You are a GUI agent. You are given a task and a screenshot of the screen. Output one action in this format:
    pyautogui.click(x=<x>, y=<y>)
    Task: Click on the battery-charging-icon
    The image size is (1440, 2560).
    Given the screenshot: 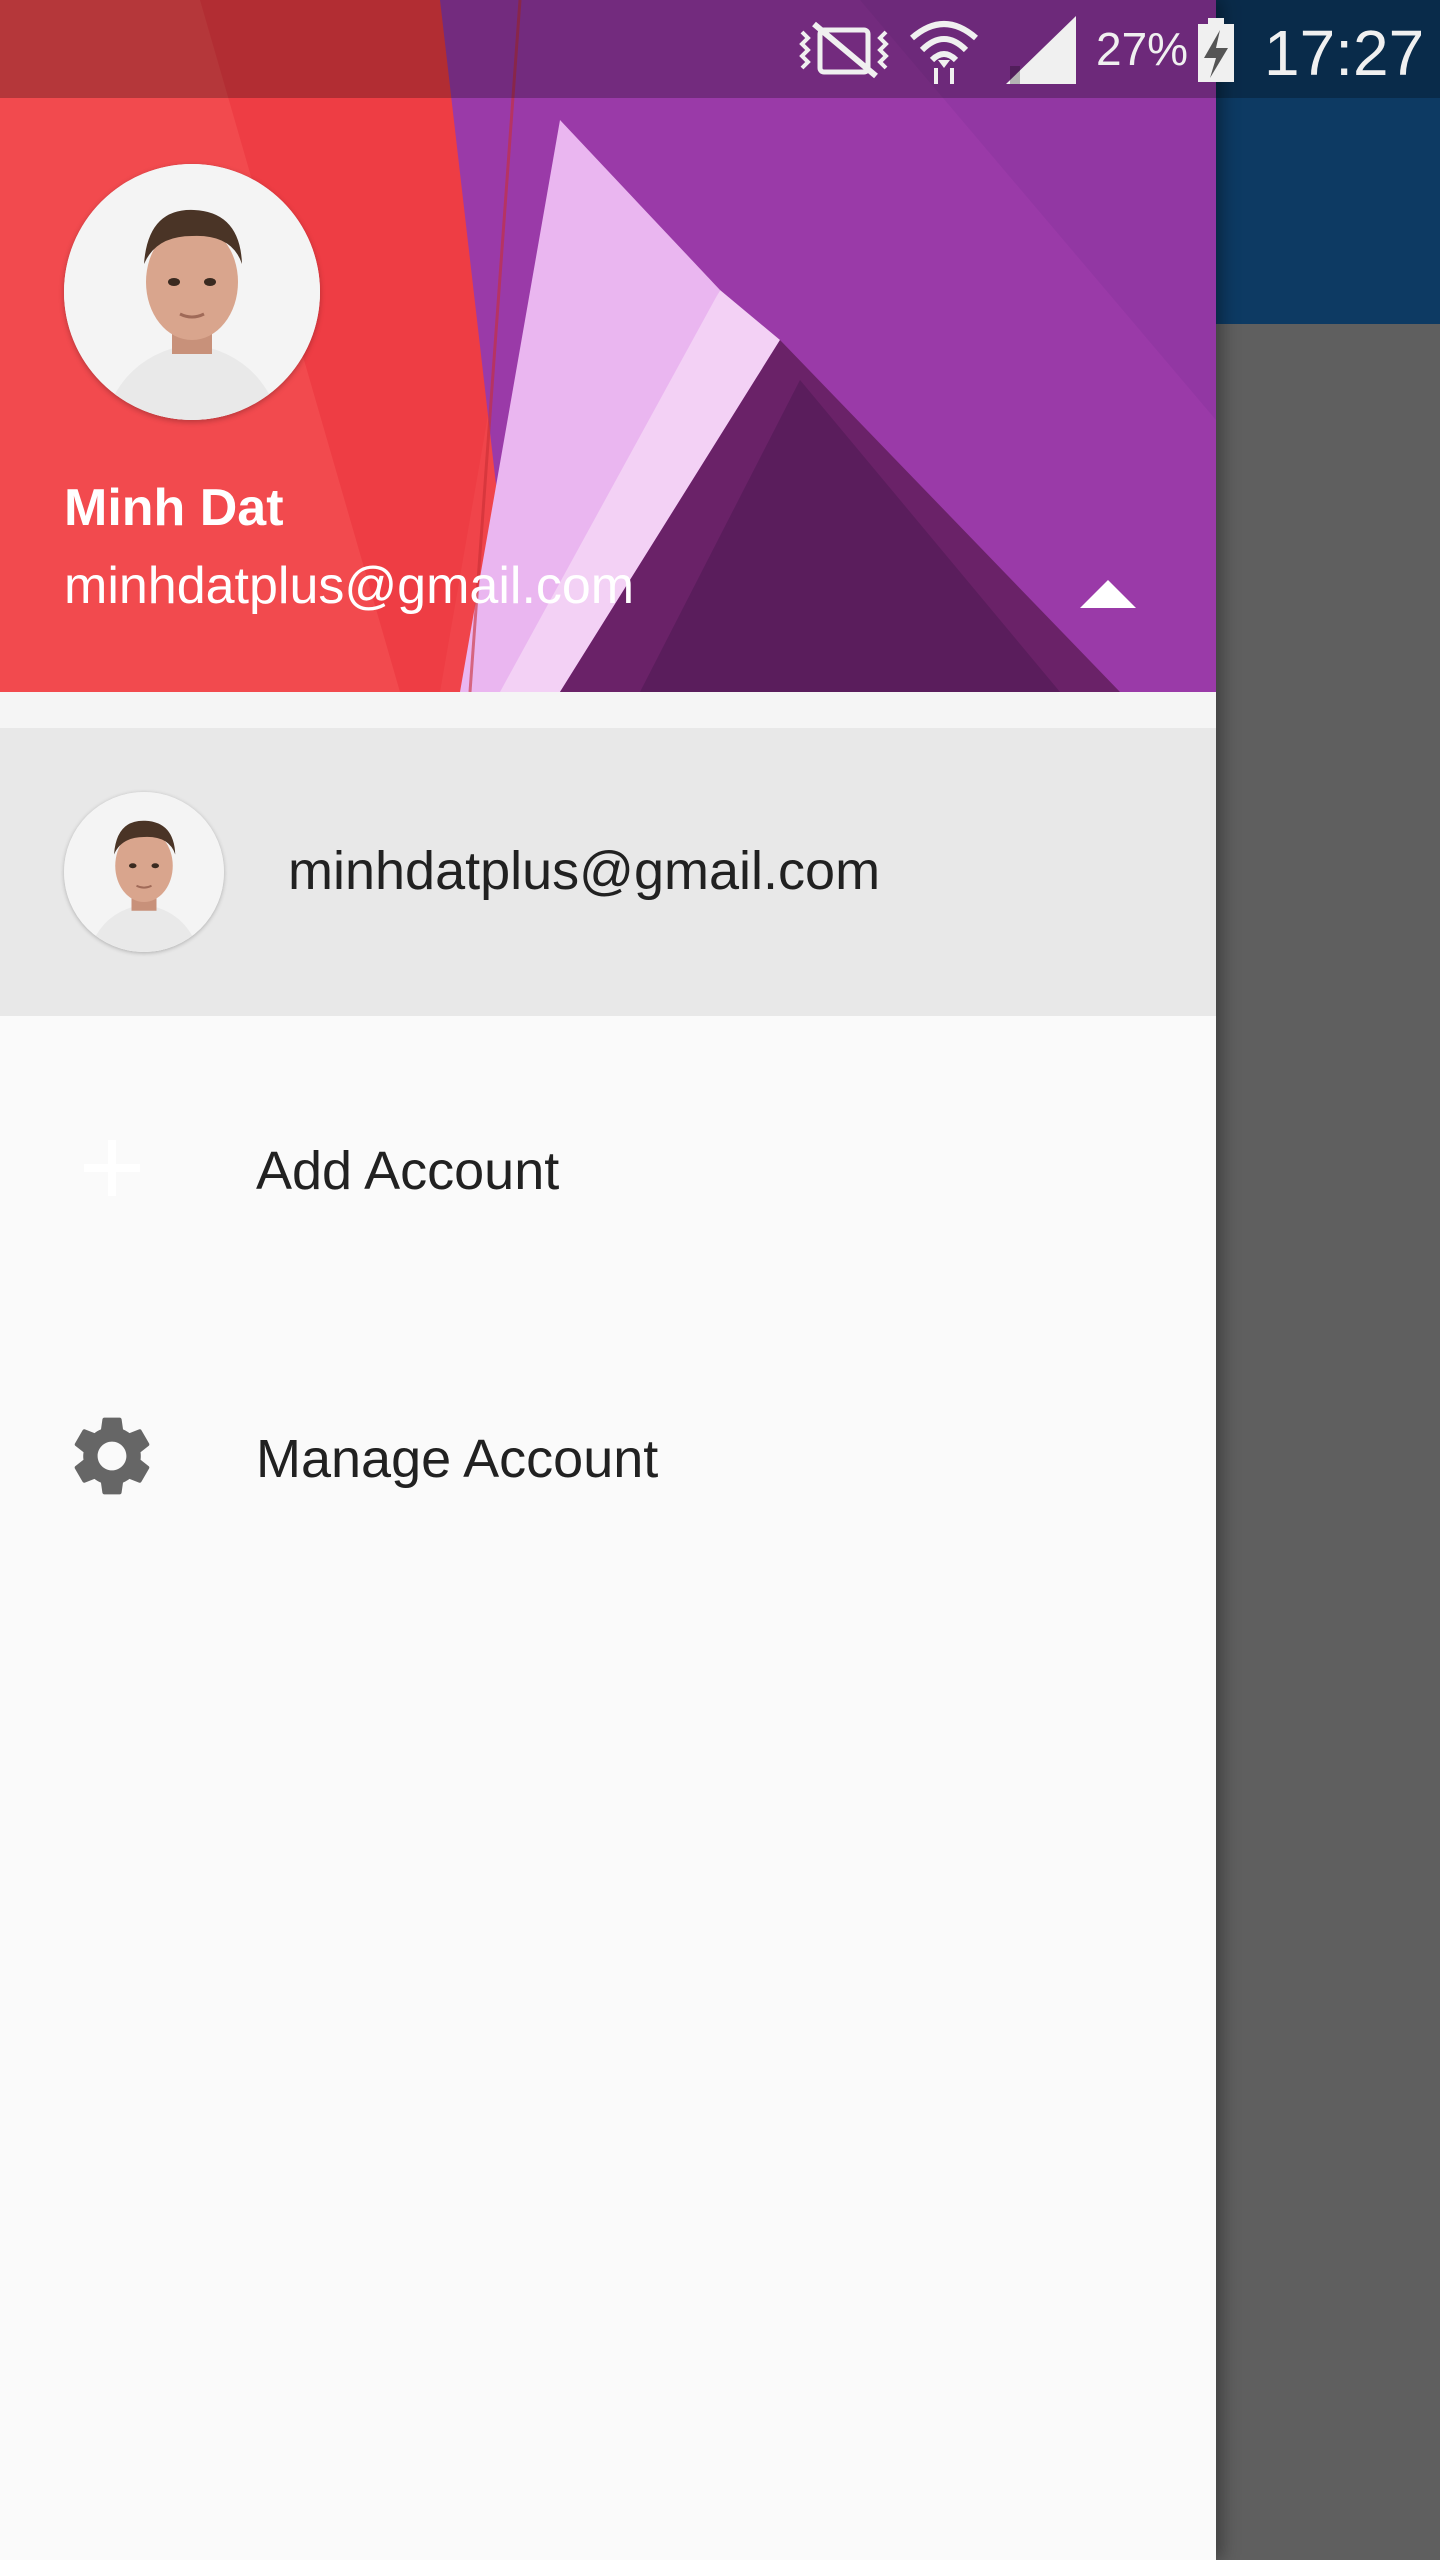 What is the action you would take?
    pyautogui.click(x=1216, y=50)
    